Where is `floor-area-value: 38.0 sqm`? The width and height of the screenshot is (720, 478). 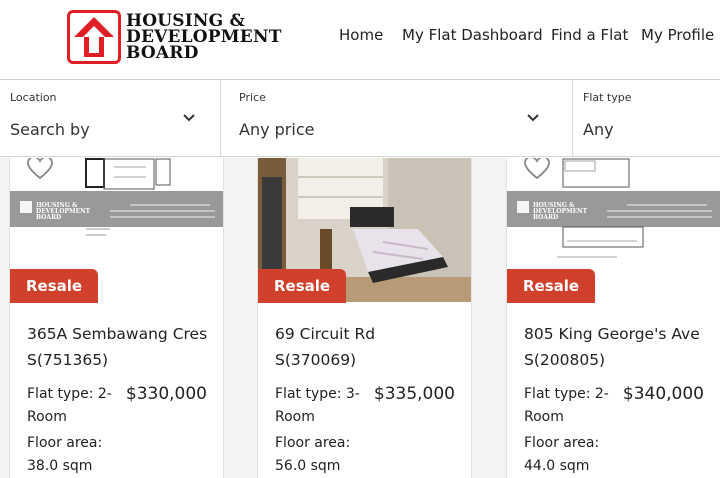
floor-area-value: 38.0 sqm is located at coordinates (60, 466).